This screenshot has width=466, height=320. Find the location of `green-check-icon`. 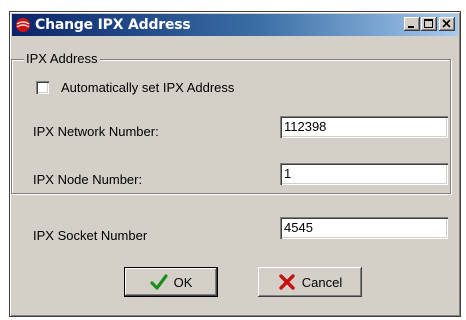

green-check-icon is located at coordinates (158, 282).